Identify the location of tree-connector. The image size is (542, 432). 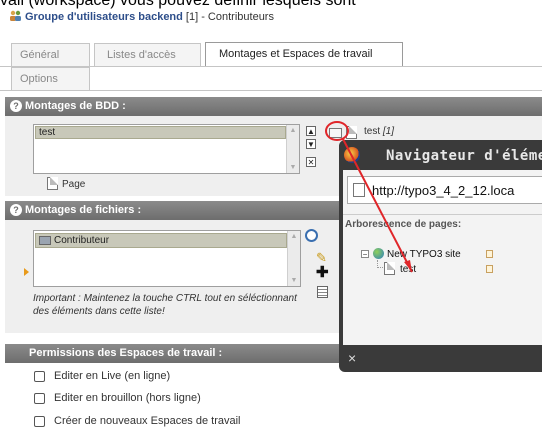
(380, 268).